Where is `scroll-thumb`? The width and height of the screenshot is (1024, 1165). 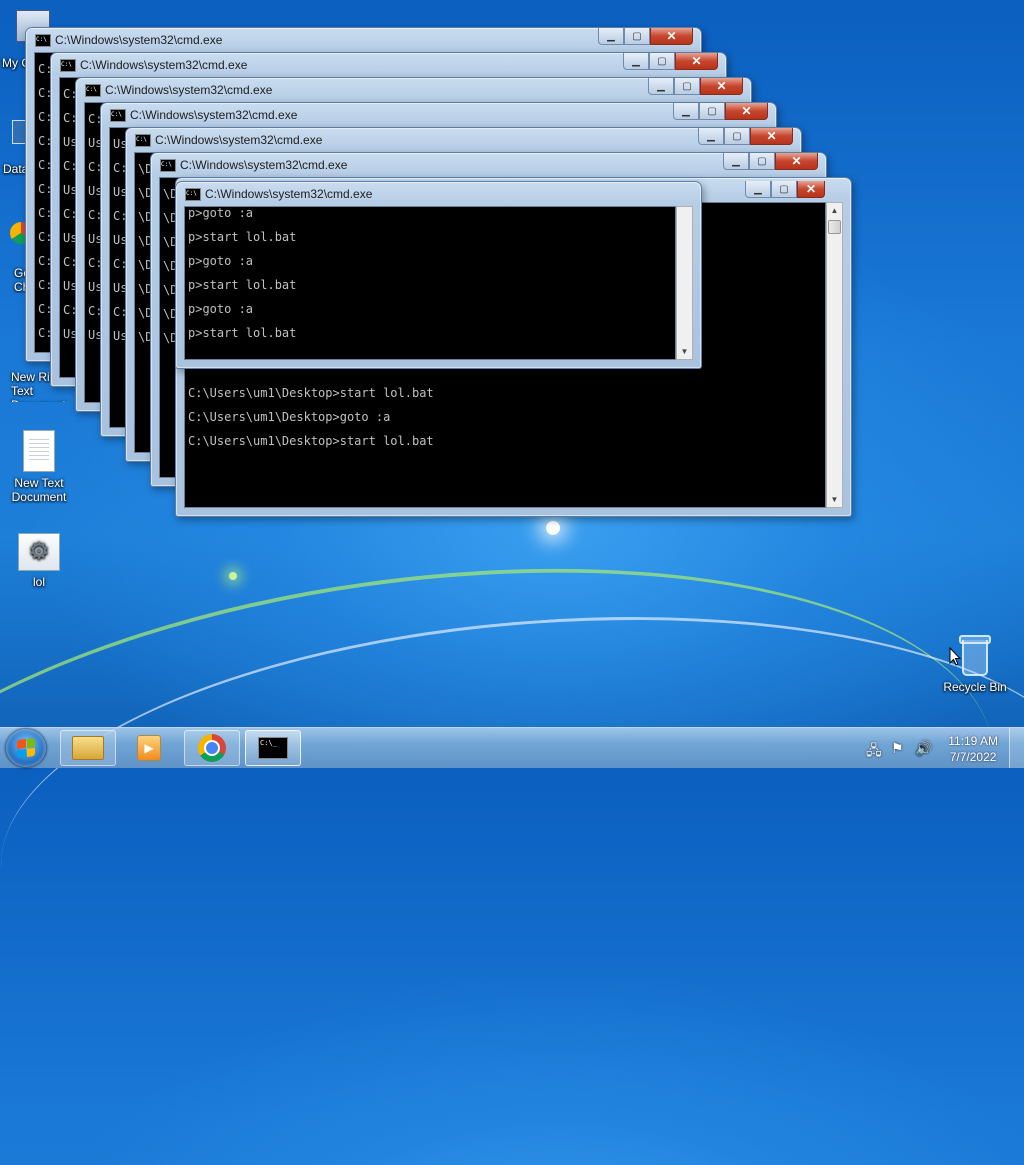 scroll-thumb is located at coordinates (834, 227).